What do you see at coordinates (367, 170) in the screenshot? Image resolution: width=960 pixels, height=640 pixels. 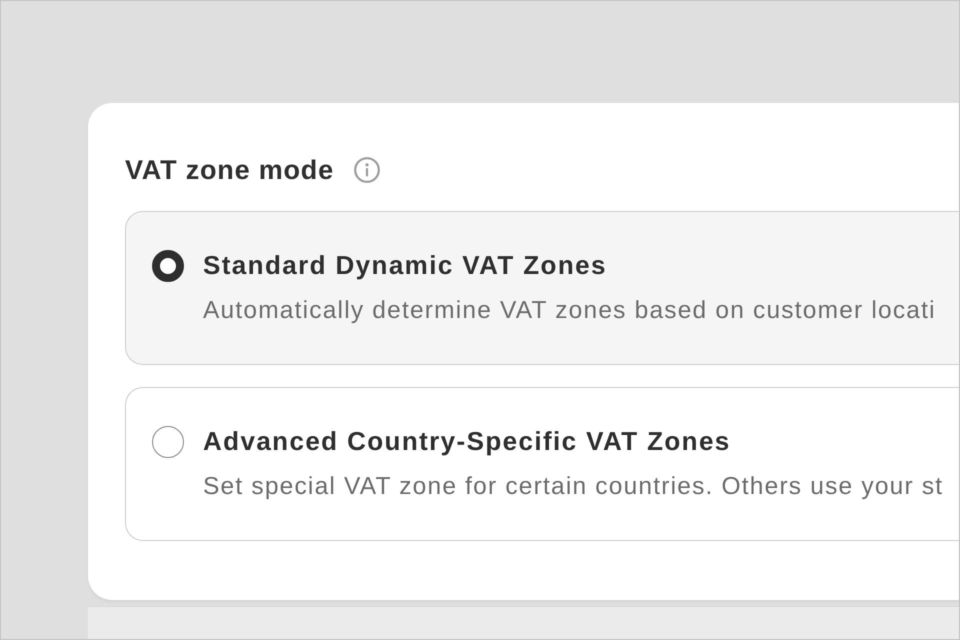 I see `info-icon` at bounding box center [367, 170].